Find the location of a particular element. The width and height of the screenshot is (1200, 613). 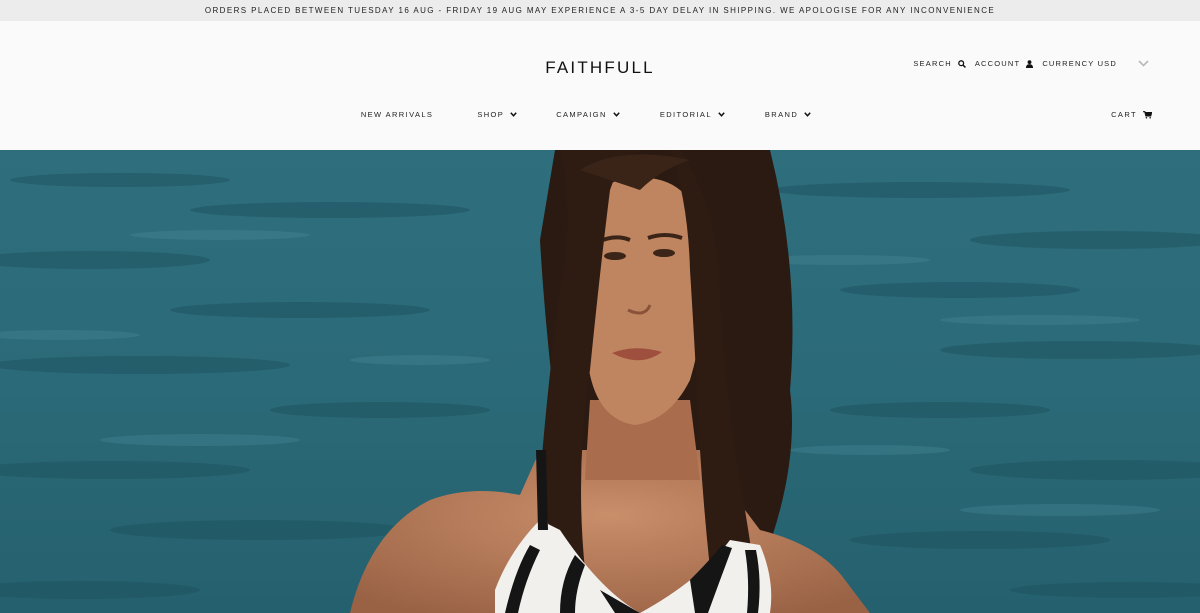

nav-brand: BRAND is located at coordinates (788, 114).